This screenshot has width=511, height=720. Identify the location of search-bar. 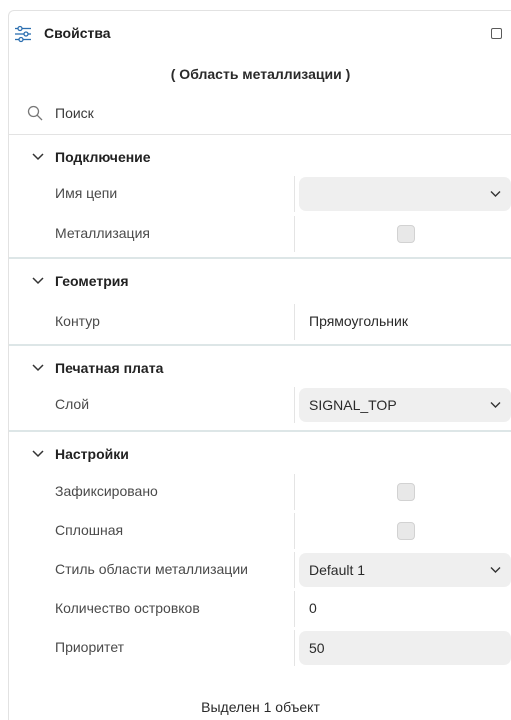
(260, 117).